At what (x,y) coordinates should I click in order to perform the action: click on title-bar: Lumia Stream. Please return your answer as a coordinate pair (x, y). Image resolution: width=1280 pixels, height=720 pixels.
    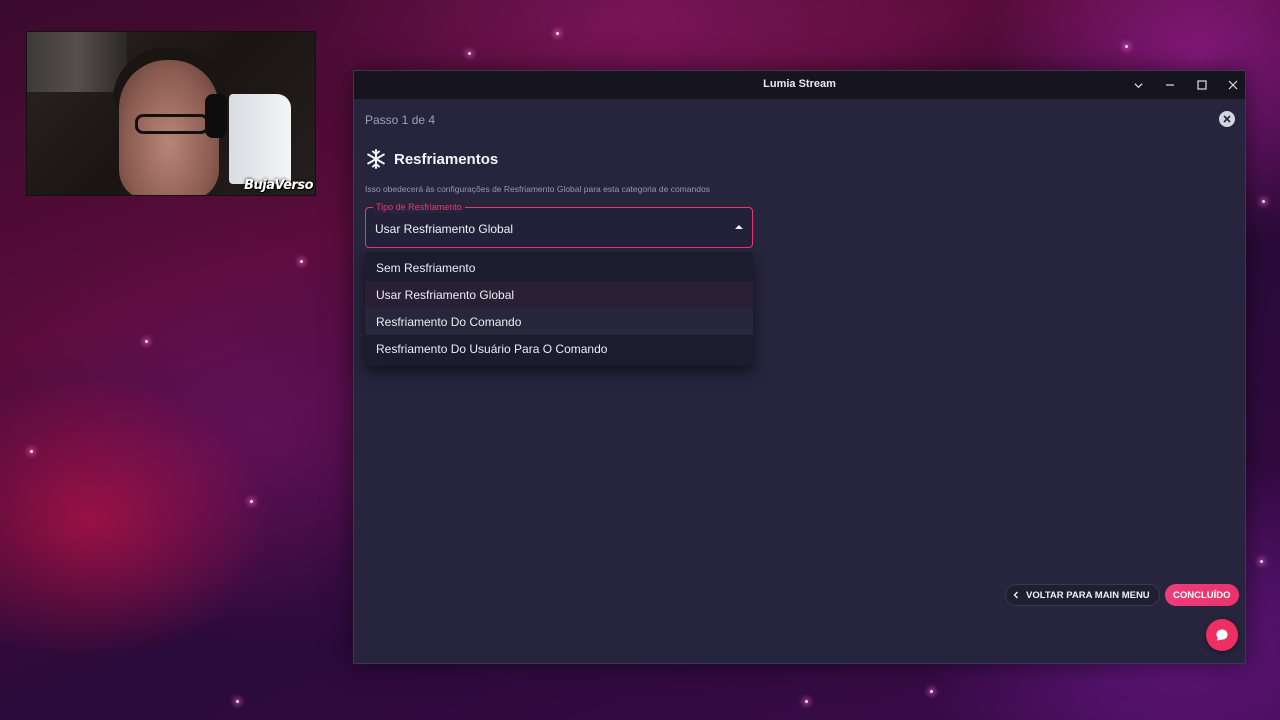
    Looking at the image, I should click on (799, 85).